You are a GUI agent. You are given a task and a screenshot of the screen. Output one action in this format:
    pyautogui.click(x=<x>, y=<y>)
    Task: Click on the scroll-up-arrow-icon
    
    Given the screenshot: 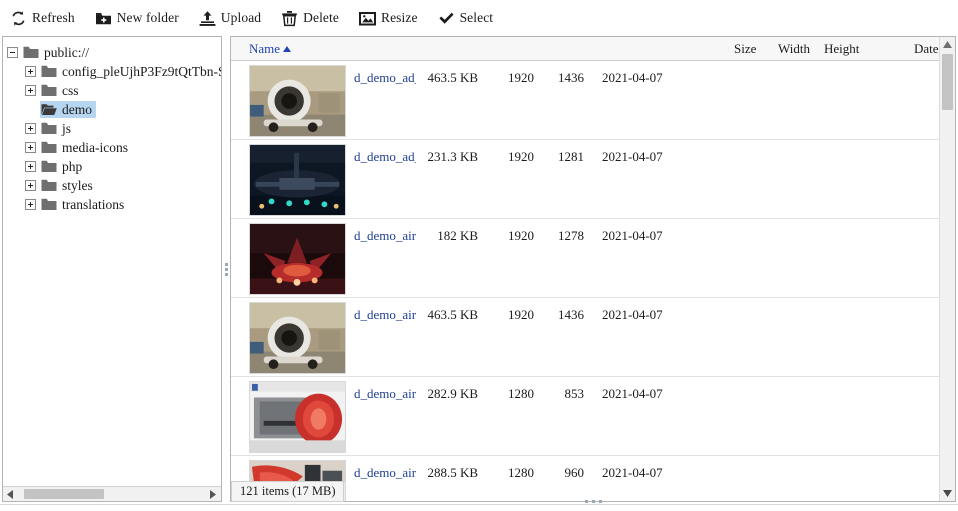 What is the action you would take?
    pyautogui.click(x=947, y=44)
    